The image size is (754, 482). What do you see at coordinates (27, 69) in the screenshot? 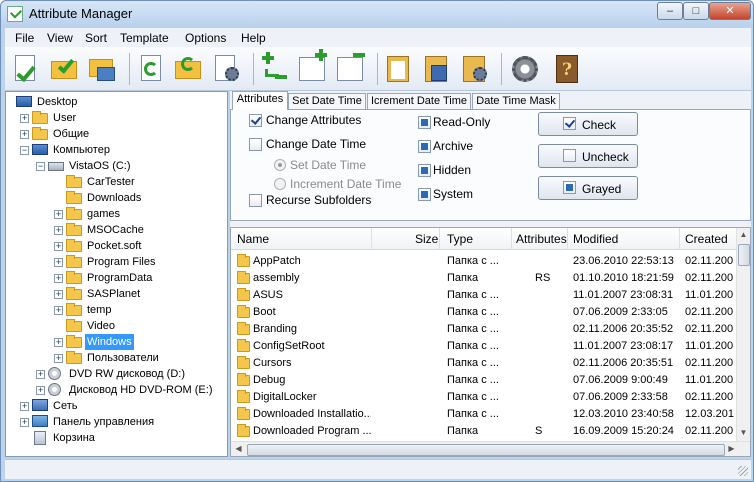
I see `document-check-icon` at bounding box center [27, 69].